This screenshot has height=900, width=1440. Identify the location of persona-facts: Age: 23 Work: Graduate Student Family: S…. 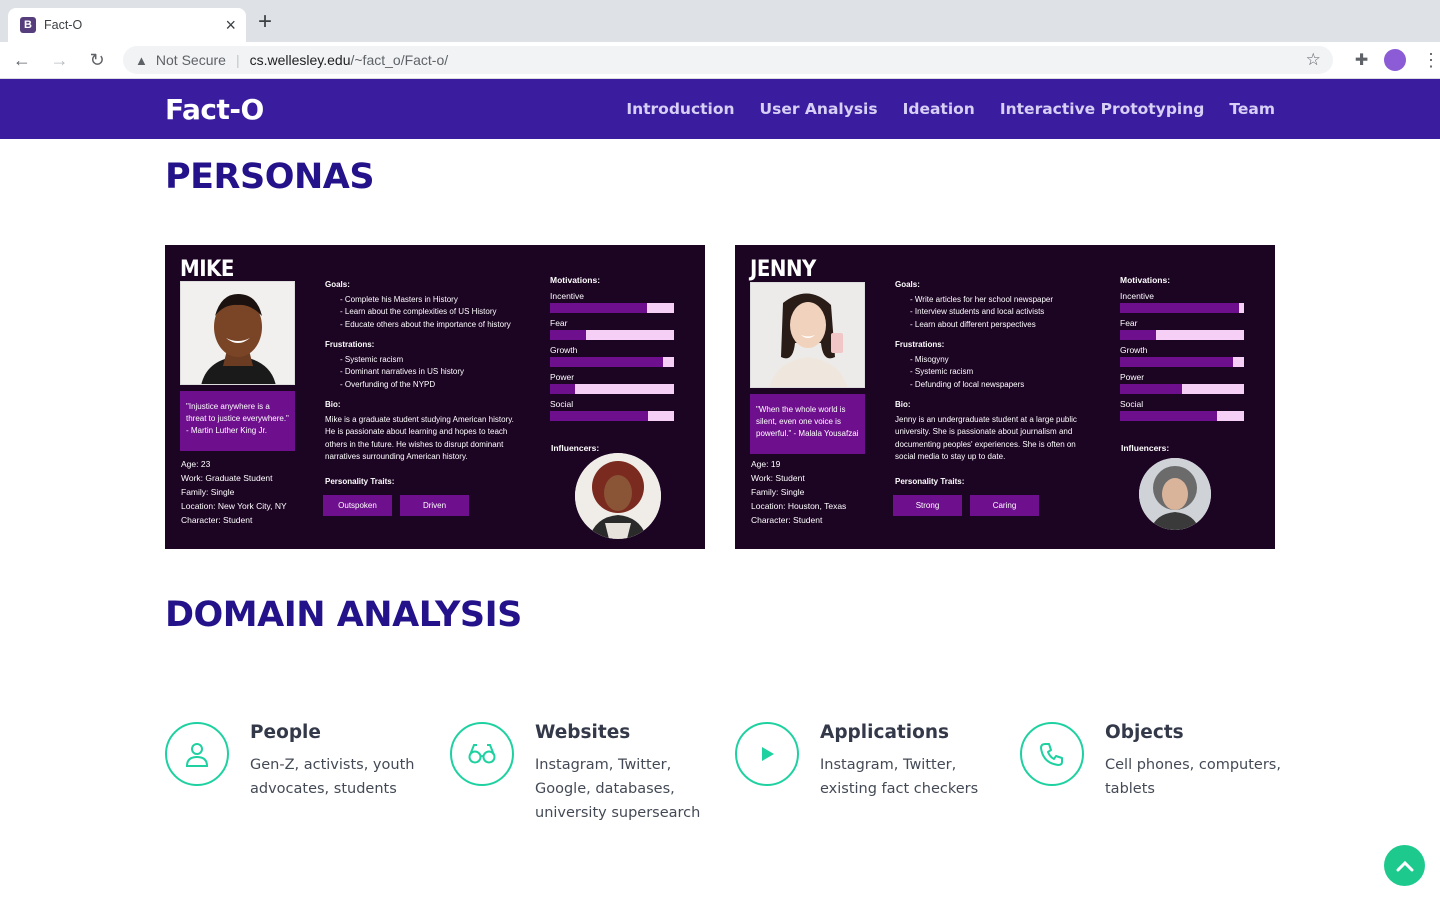
(234, 492).